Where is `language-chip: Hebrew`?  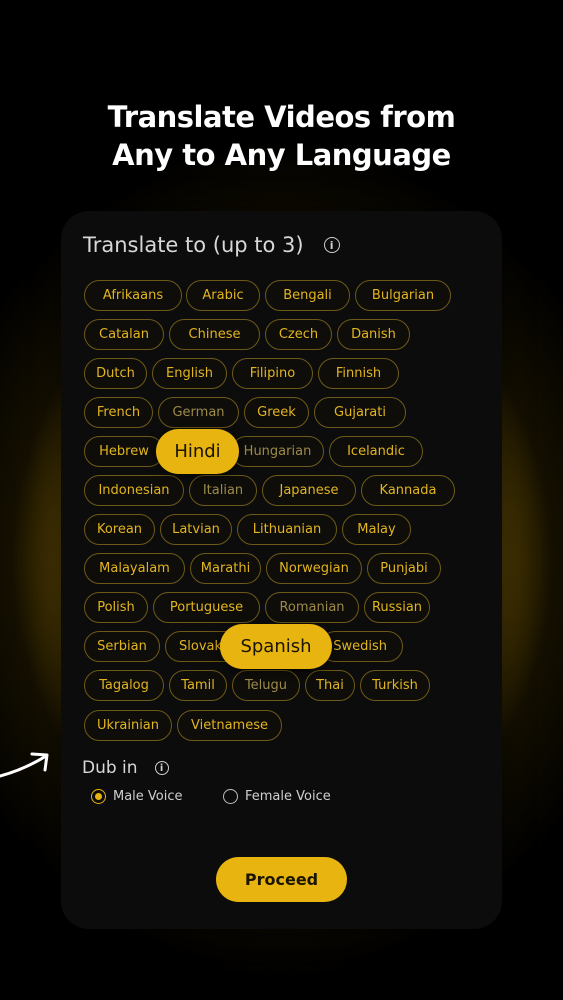
language-chip: Hebrew is located at coordinates (124, 451).